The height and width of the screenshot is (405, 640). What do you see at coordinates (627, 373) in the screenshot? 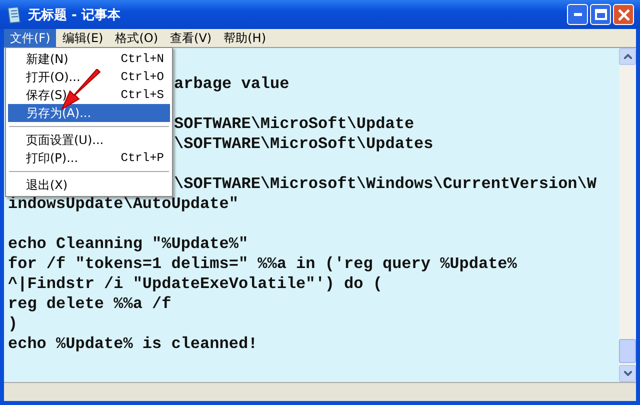
I see `scroll-down-button` at bounding box center [627, 373].